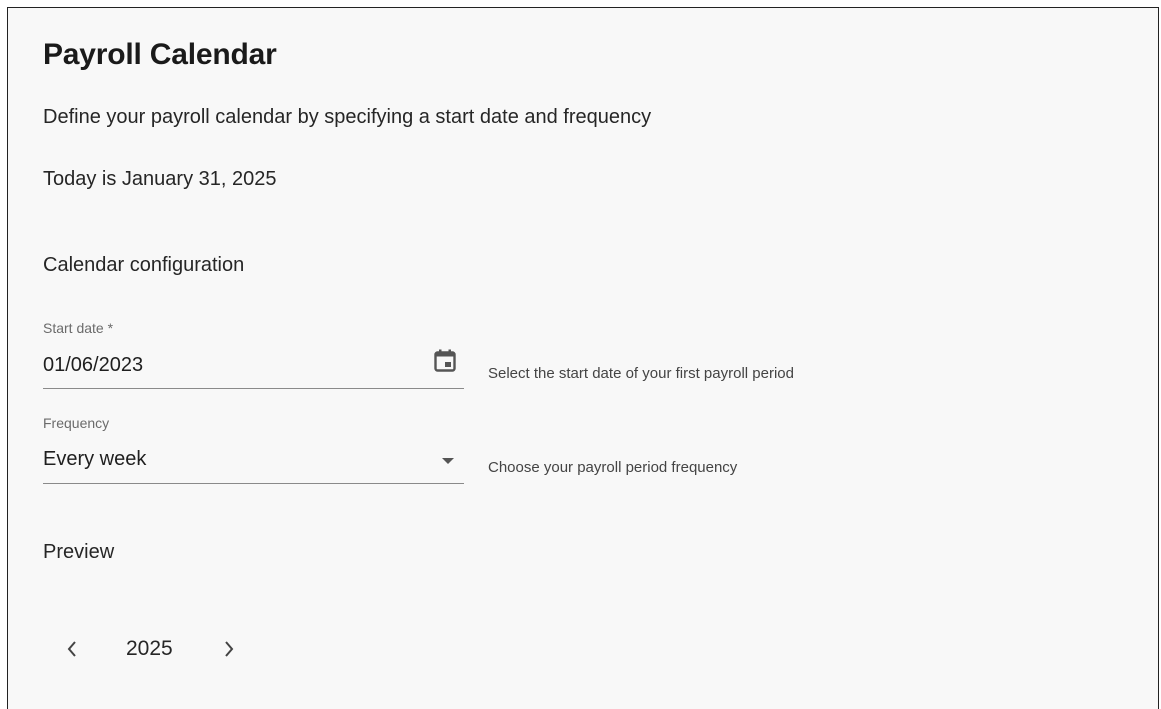  I want to click on next-year-button, so click(229, 649).